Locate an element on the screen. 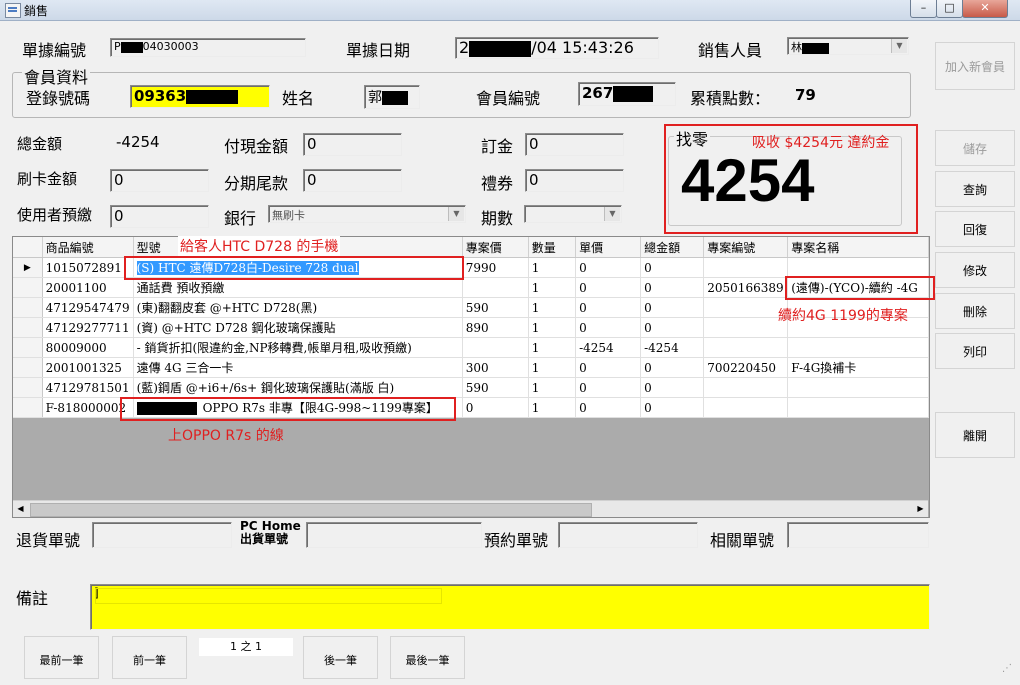  add-member-button: 加入新會員 is located at coordinates (975, 66).